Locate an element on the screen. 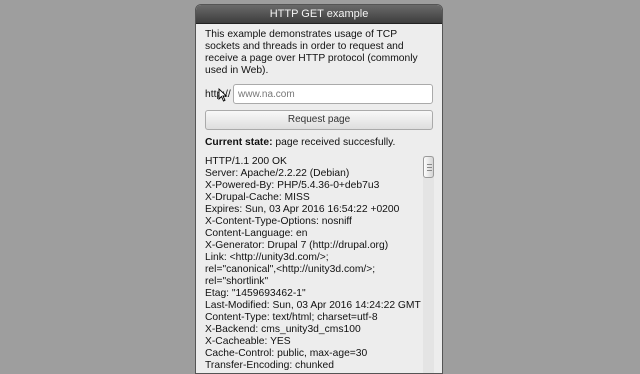 The height and width of the screenshot is (374, 640). request-page-button: Request page is located at coordinates (319, 120).